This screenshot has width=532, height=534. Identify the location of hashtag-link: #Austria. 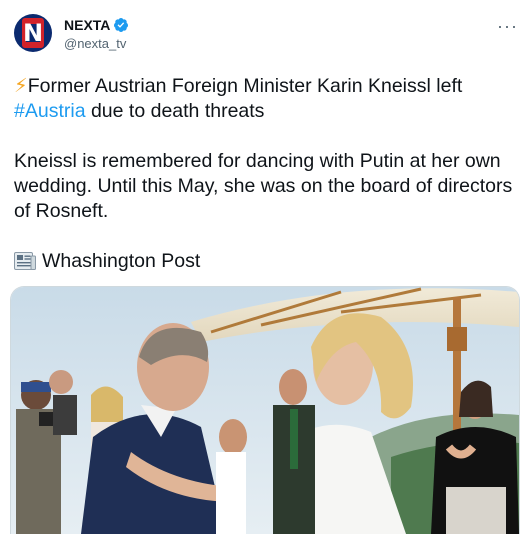
(50, 111).